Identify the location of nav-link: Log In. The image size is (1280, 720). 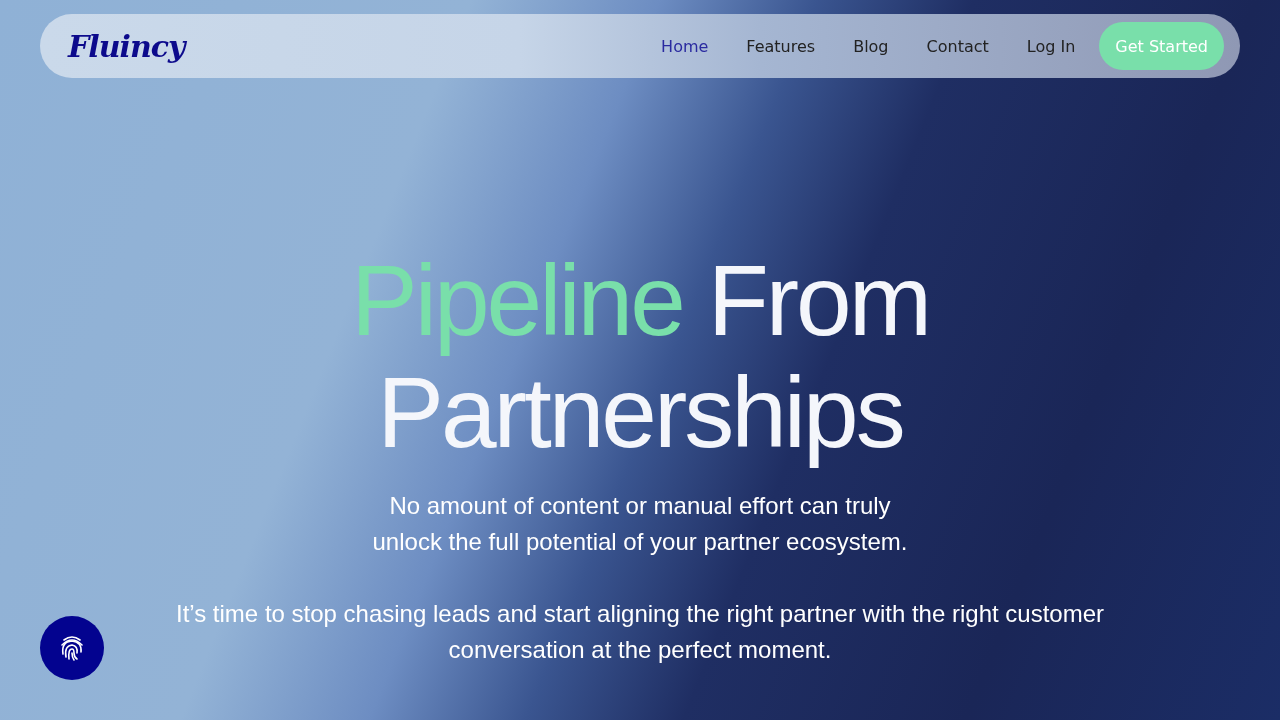
(1051, 46).